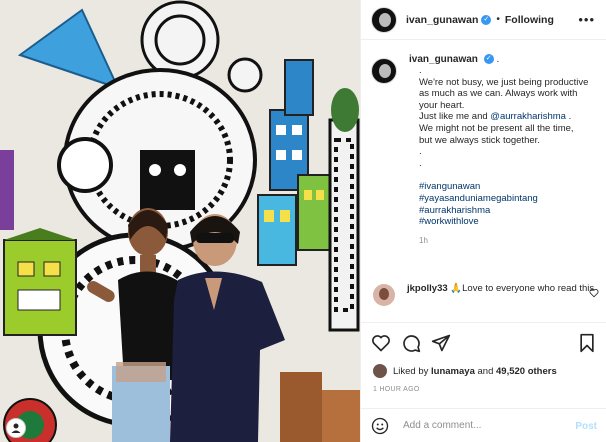 This screenshot has height=442, width=606. I want to click on save-bookmark-icon, so click(587, 343).